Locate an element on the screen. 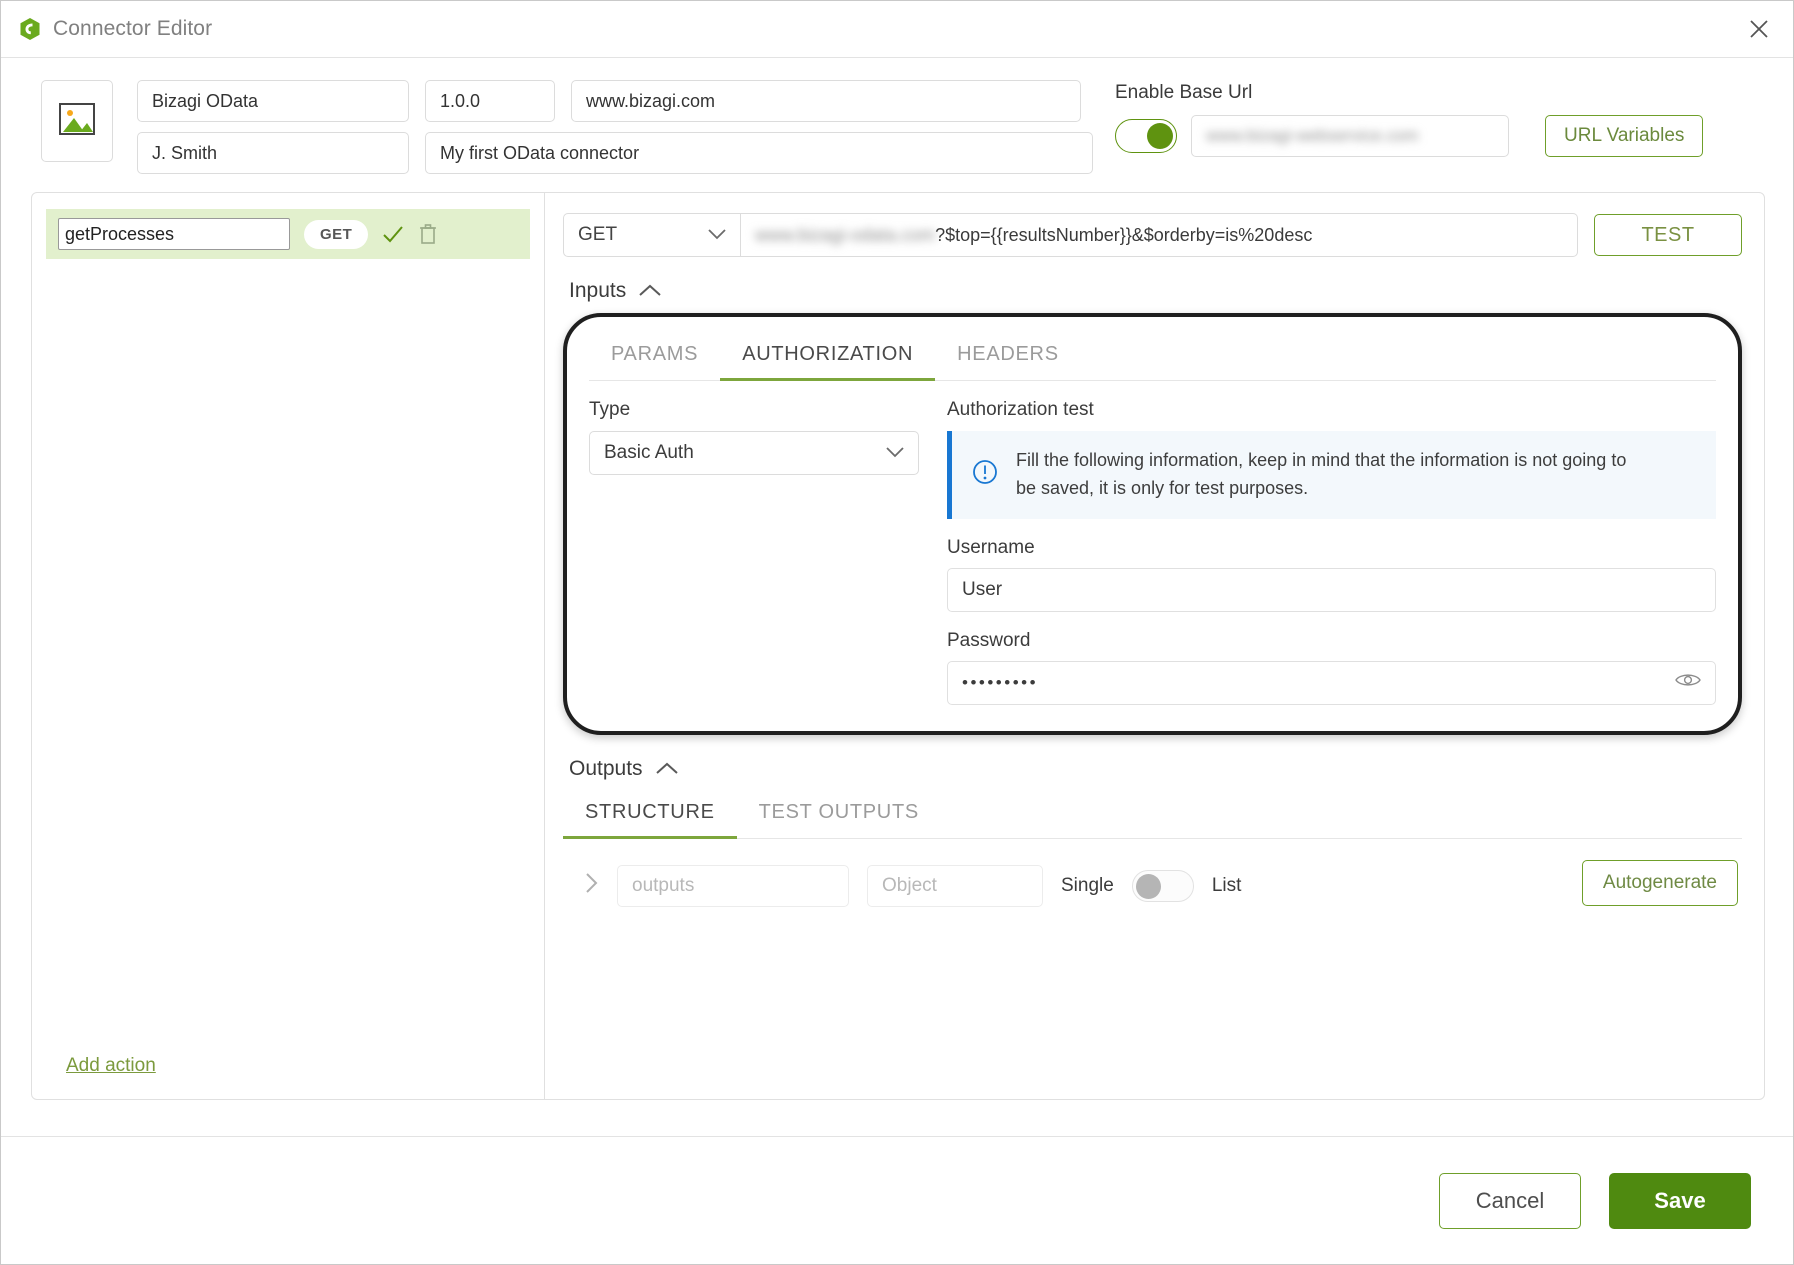 This screenshot has height=1265, width=1794. base-url-input: www.bizagi-webservice.com is located at coordinates (1350, 136).